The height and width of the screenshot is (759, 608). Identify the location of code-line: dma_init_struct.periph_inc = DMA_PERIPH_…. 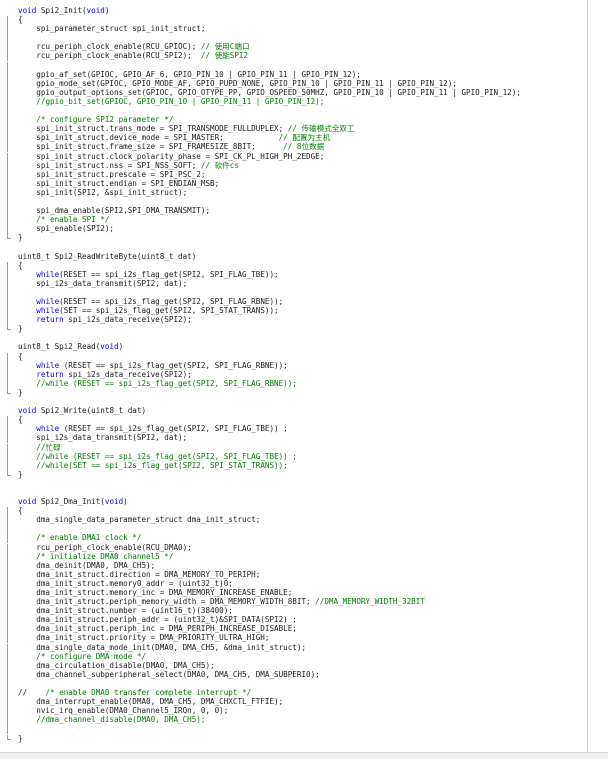
(293, 629).